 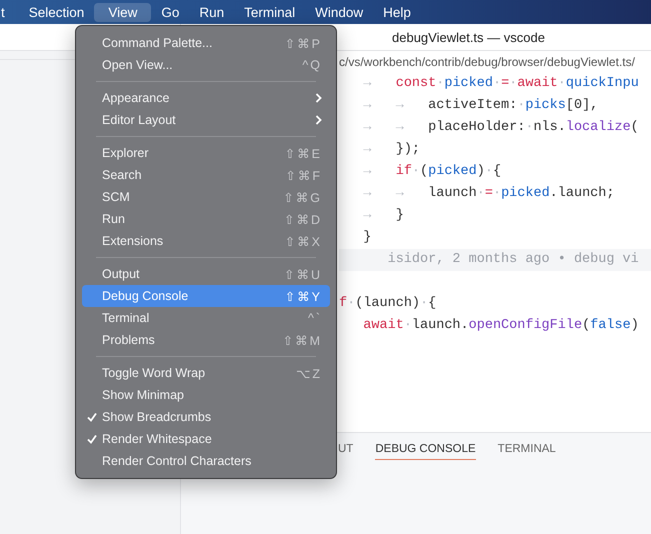 I want to click on menu-item: Show Breadcrumbs, so click(x=206, y=417).